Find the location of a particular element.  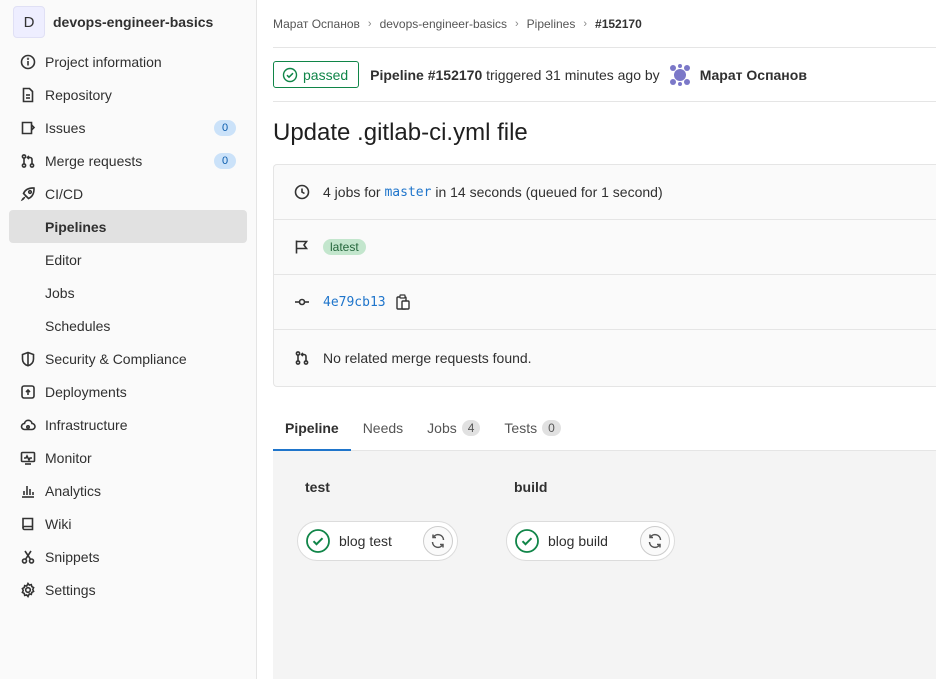

job-pill: blog test is located at coordinates (377, 541).